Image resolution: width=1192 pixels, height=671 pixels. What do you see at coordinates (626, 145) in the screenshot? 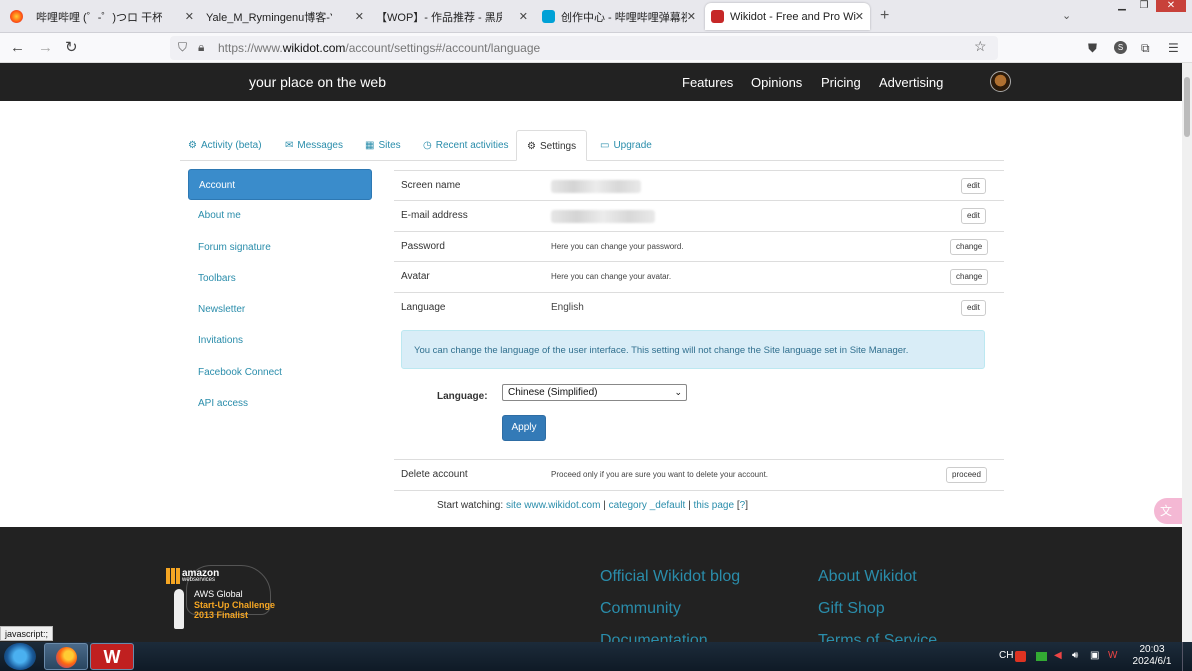
I see `tab-upgrade: ▭ Upgrade` at bounding box center [626, 145].